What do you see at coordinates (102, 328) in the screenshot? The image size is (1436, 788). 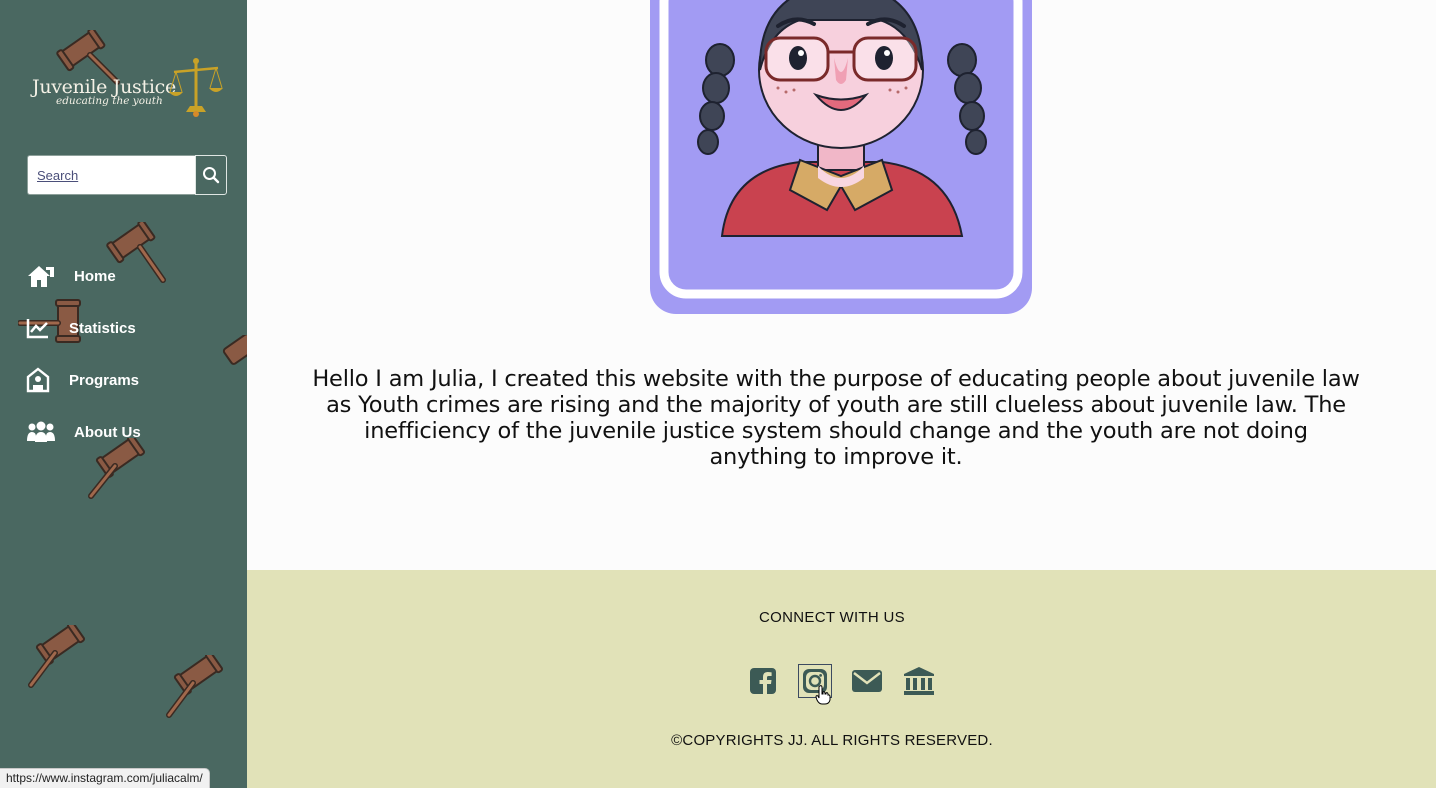 I see `nav-statistics-label: Statistics` at bounding box center [102, 328].